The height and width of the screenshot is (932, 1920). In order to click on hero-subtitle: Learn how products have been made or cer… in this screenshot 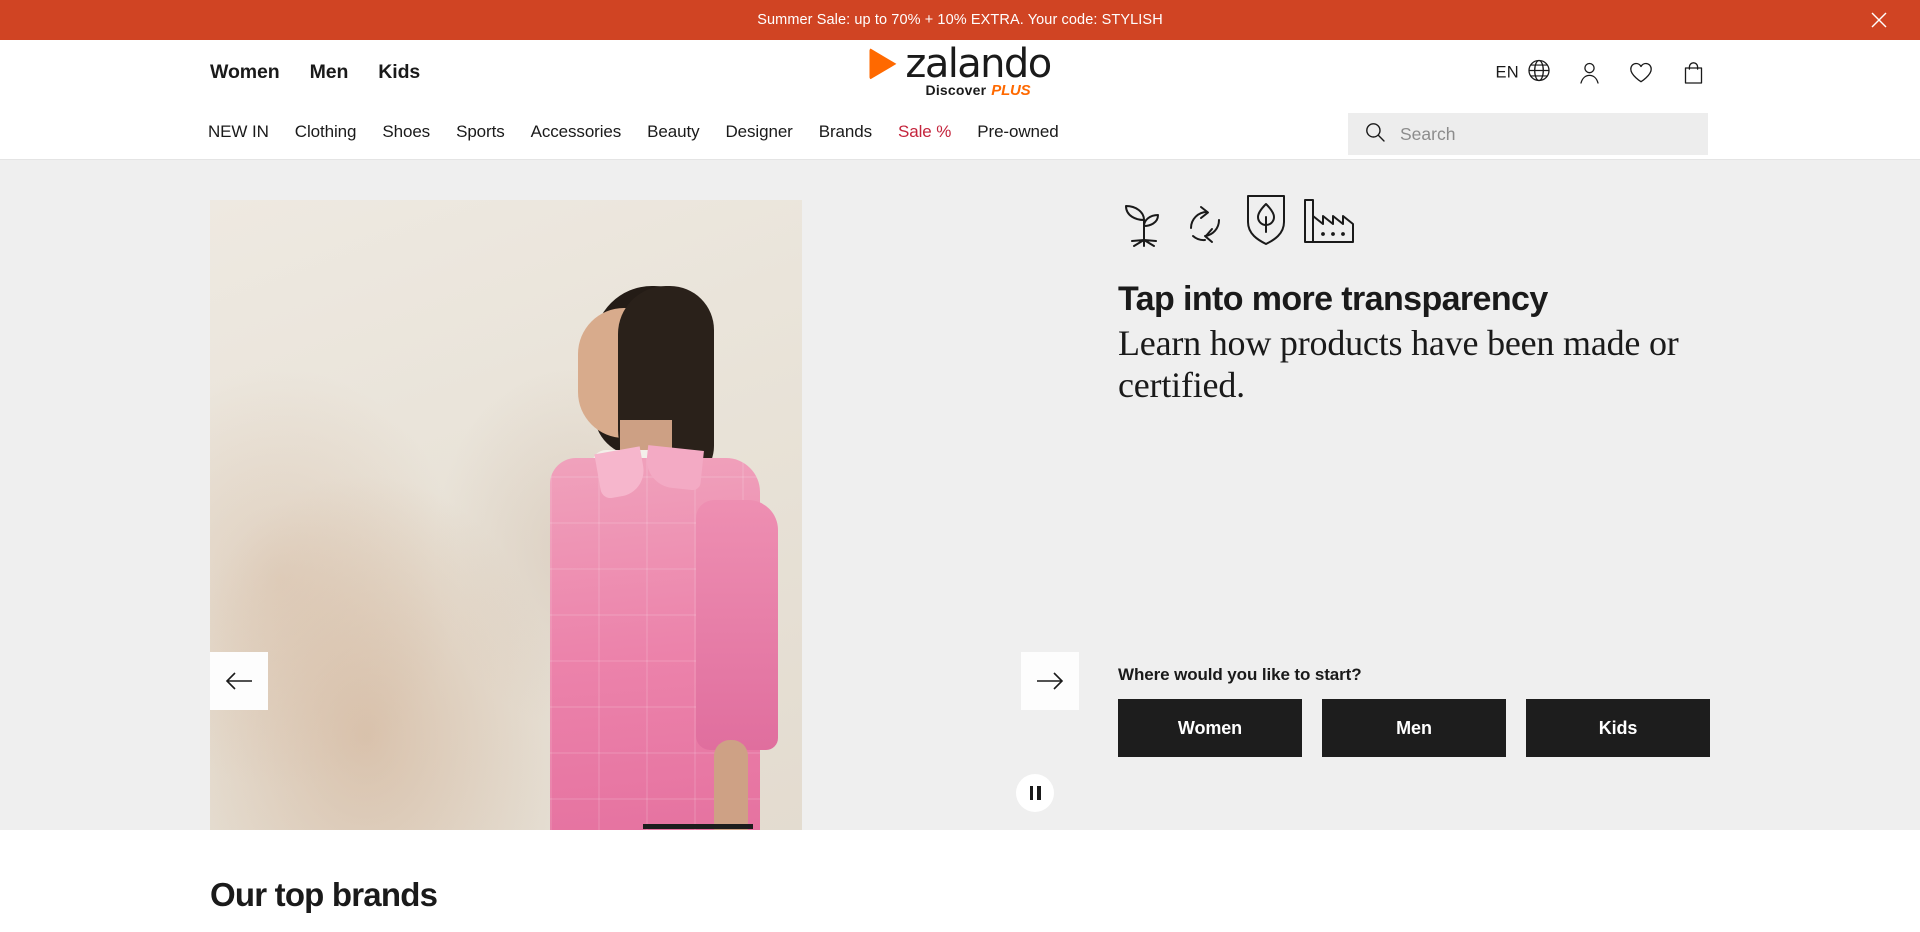, I will do `click(1398, 364)`.